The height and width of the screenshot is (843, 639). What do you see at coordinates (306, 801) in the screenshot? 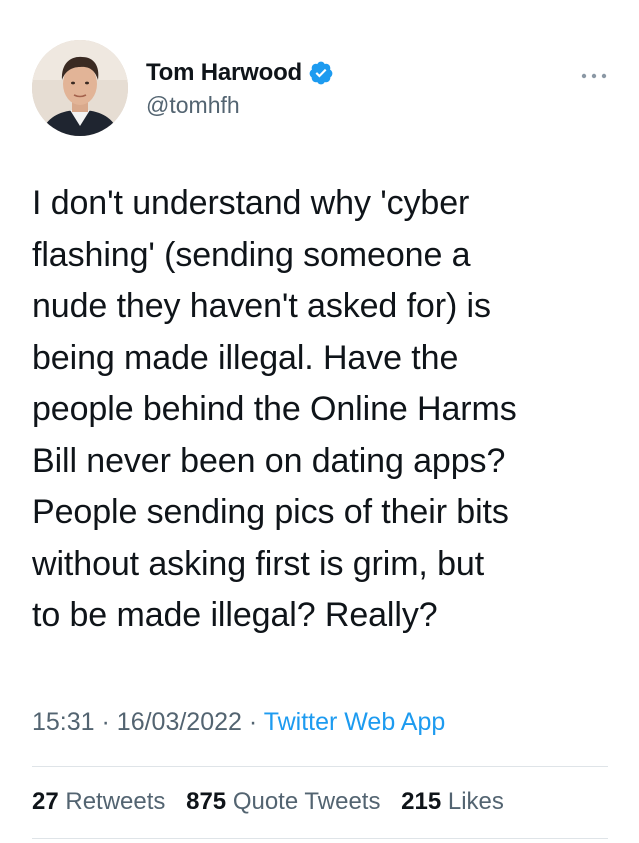
I see `quote-tweets-label: Quote Tweets` at bounding box center [306, 801].